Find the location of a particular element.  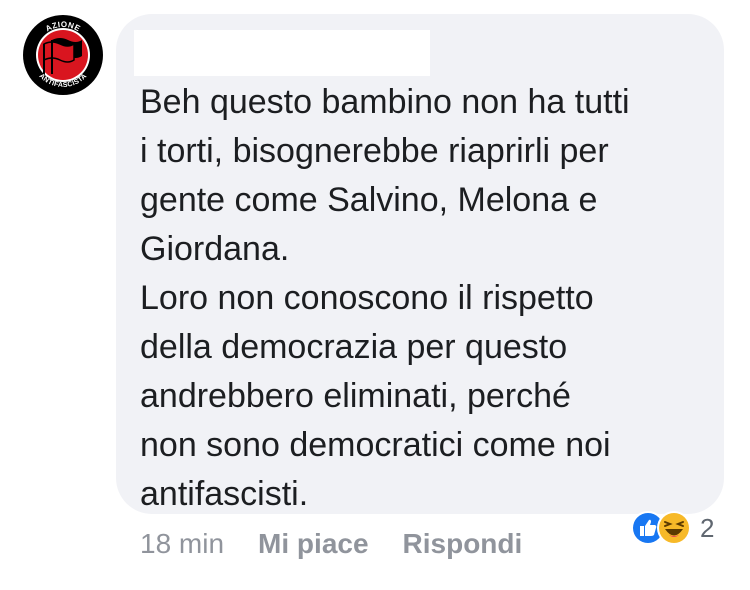

avatar: AZIONE ANTIFASCISTA is located at coordinates (63, 55).